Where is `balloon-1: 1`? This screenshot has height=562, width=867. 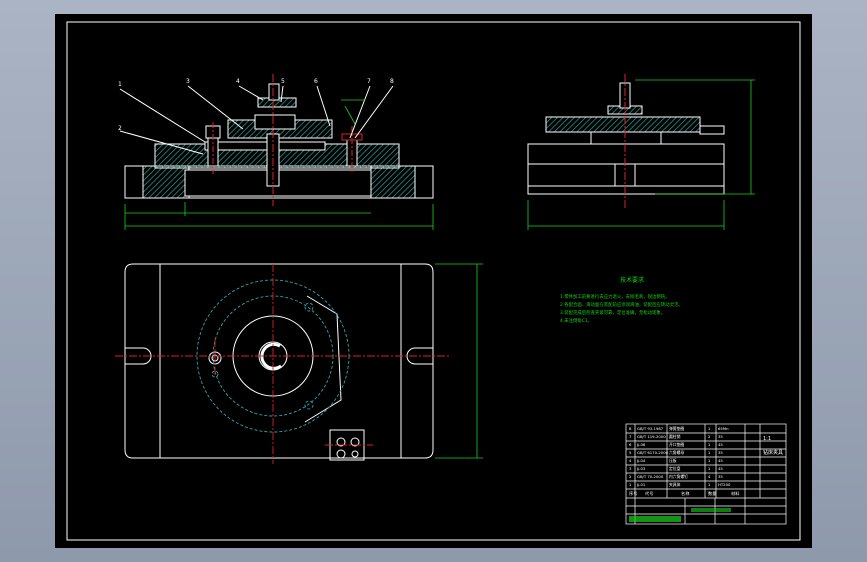
balloon-1: 1 is located at coordinates (120, 84).